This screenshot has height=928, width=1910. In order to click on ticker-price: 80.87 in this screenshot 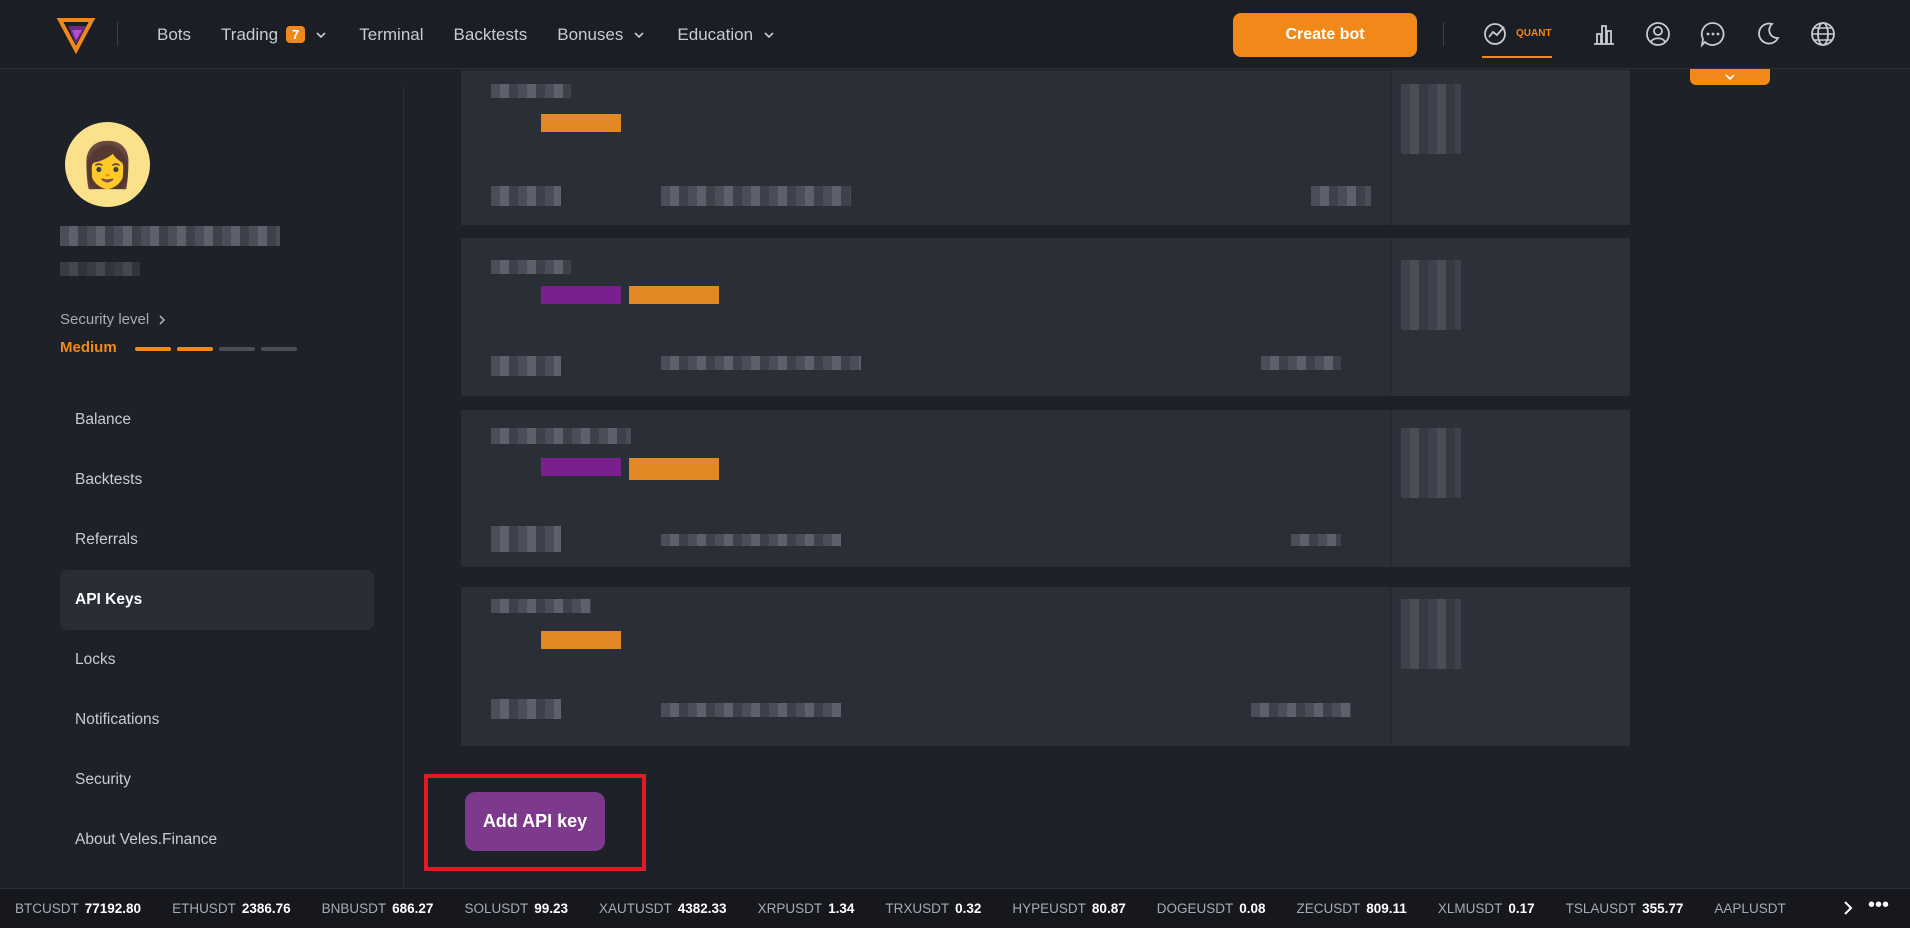, I will do `click(1108, 908)`.